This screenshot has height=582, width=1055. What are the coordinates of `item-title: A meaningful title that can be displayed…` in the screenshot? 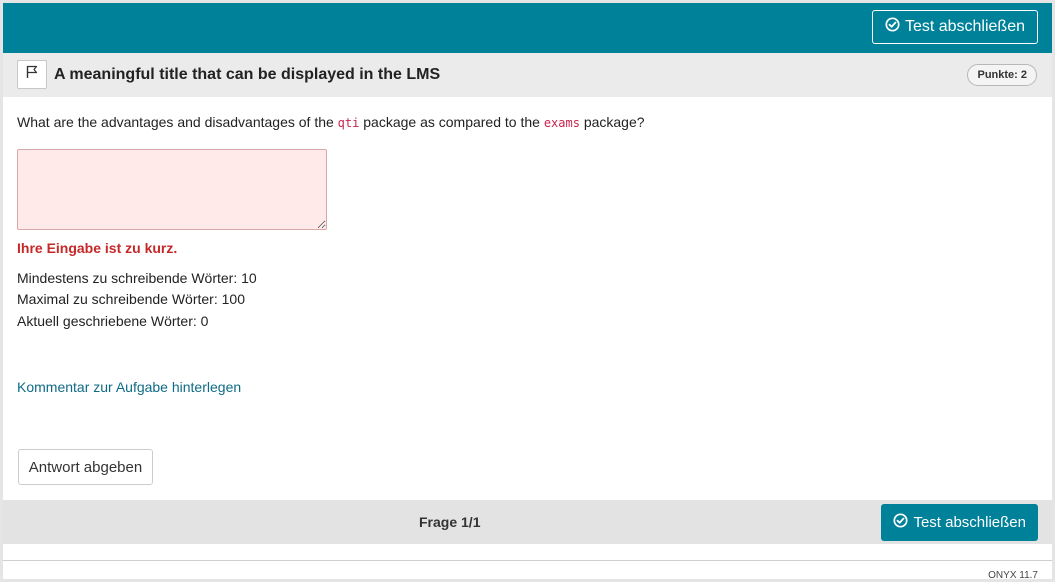 It's located at (247, 74).